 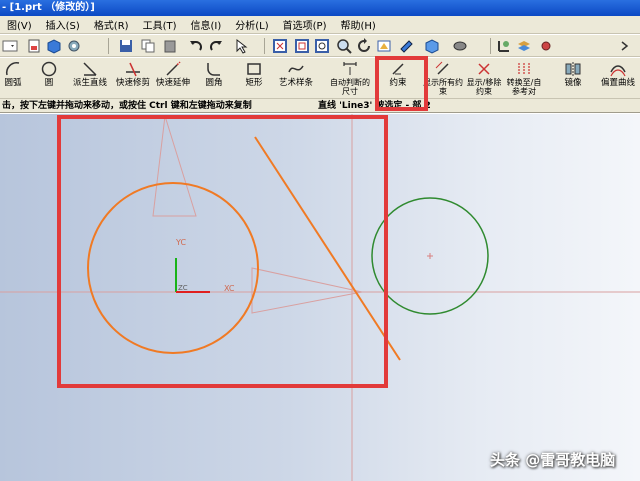 I want to click on circle-center-marker, so click(x=430, y=256).